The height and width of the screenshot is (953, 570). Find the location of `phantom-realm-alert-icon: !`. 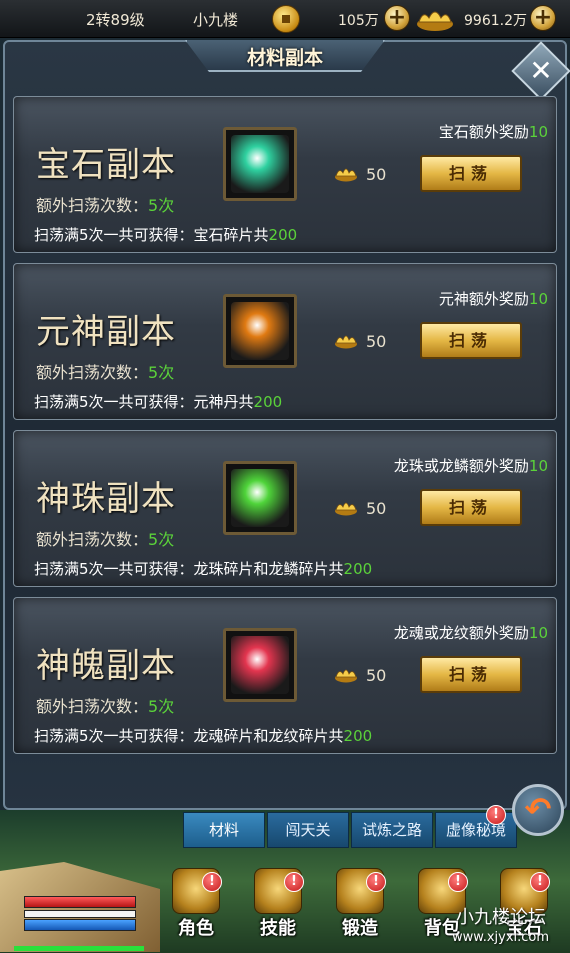

phantom-realm-alert-icon: ! is located at coordinates (496, 815).